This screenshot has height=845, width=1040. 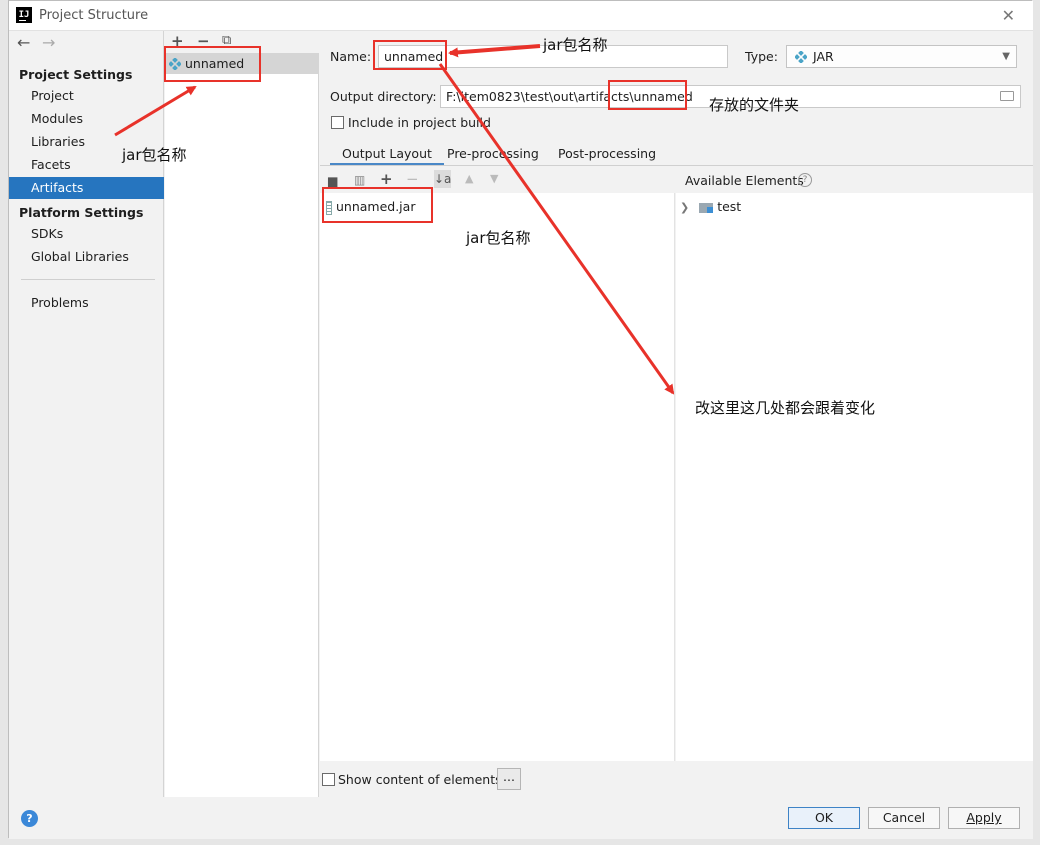 I want to click on annotation-jar-name-layout: jar包名称, so click(x=498, y=238).